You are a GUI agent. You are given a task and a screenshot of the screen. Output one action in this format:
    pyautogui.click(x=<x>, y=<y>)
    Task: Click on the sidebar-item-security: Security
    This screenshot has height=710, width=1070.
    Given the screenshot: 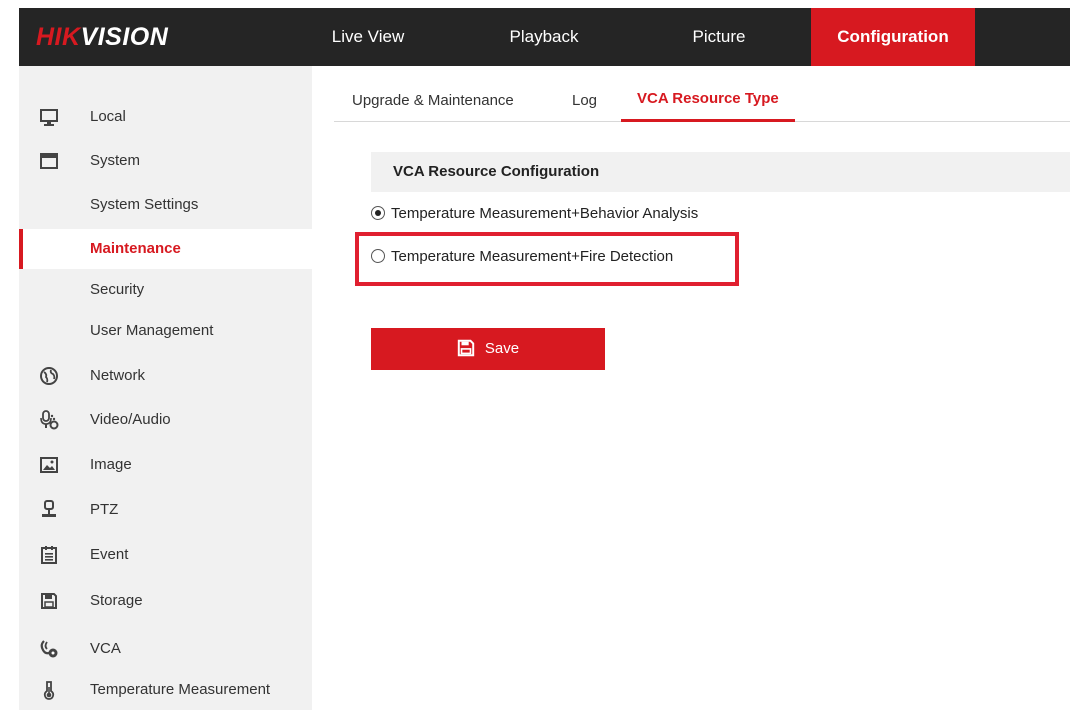 What is the action you would take?
    pyautogui.click(x=165, y=290)
    